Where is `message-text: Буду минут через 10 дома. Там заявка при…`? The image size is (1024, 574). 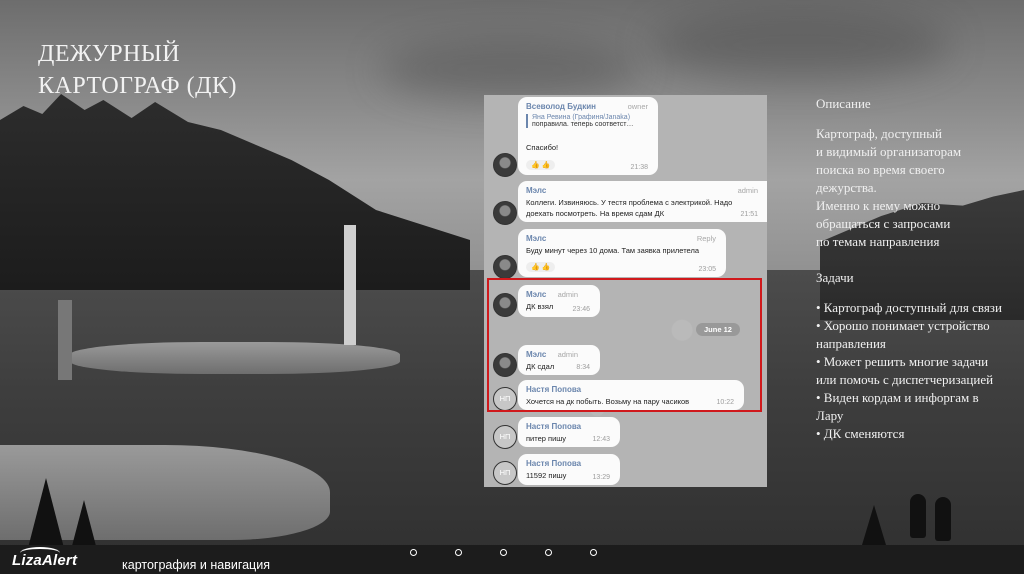 message-text: Буду минут через 10 дома. Там заявка при… is located at coordinates (613, 250).